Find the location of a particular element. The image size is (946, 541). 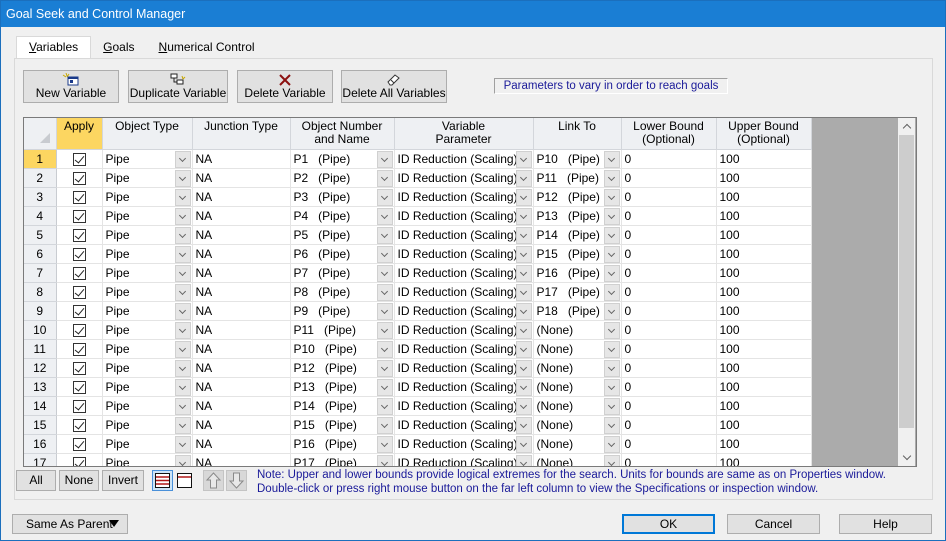

column-header-object-number: Object Number and Name is located at coordinates (342, 134).